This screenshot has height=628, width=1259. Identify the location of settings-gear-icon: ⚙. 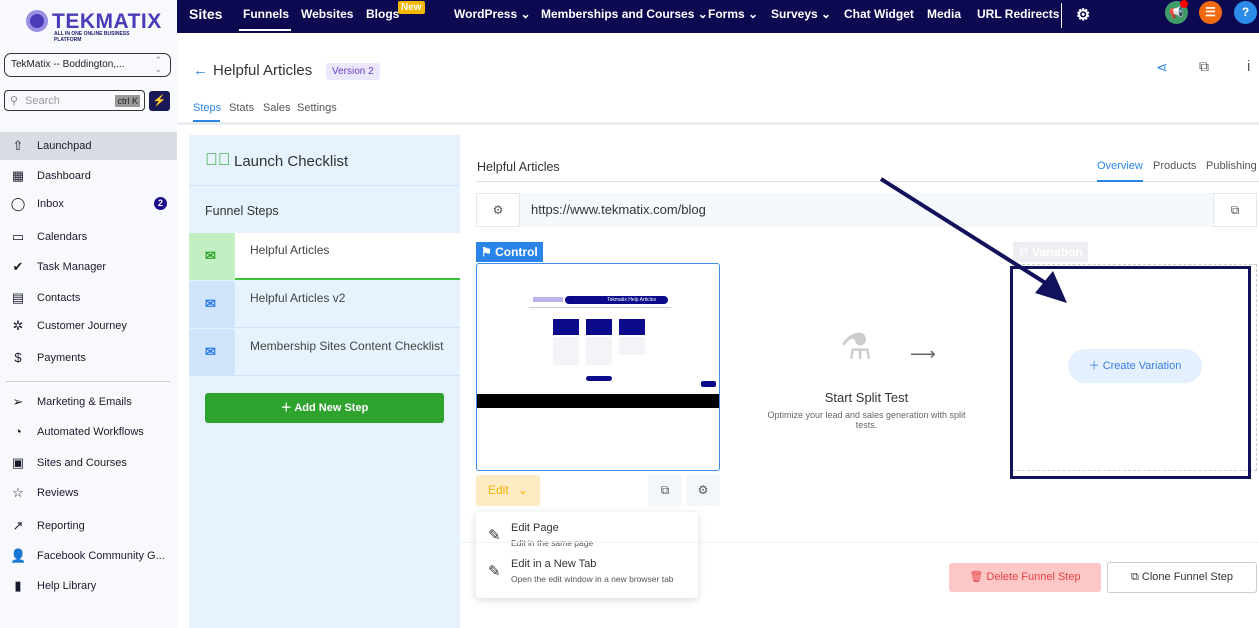
(1083, 15).